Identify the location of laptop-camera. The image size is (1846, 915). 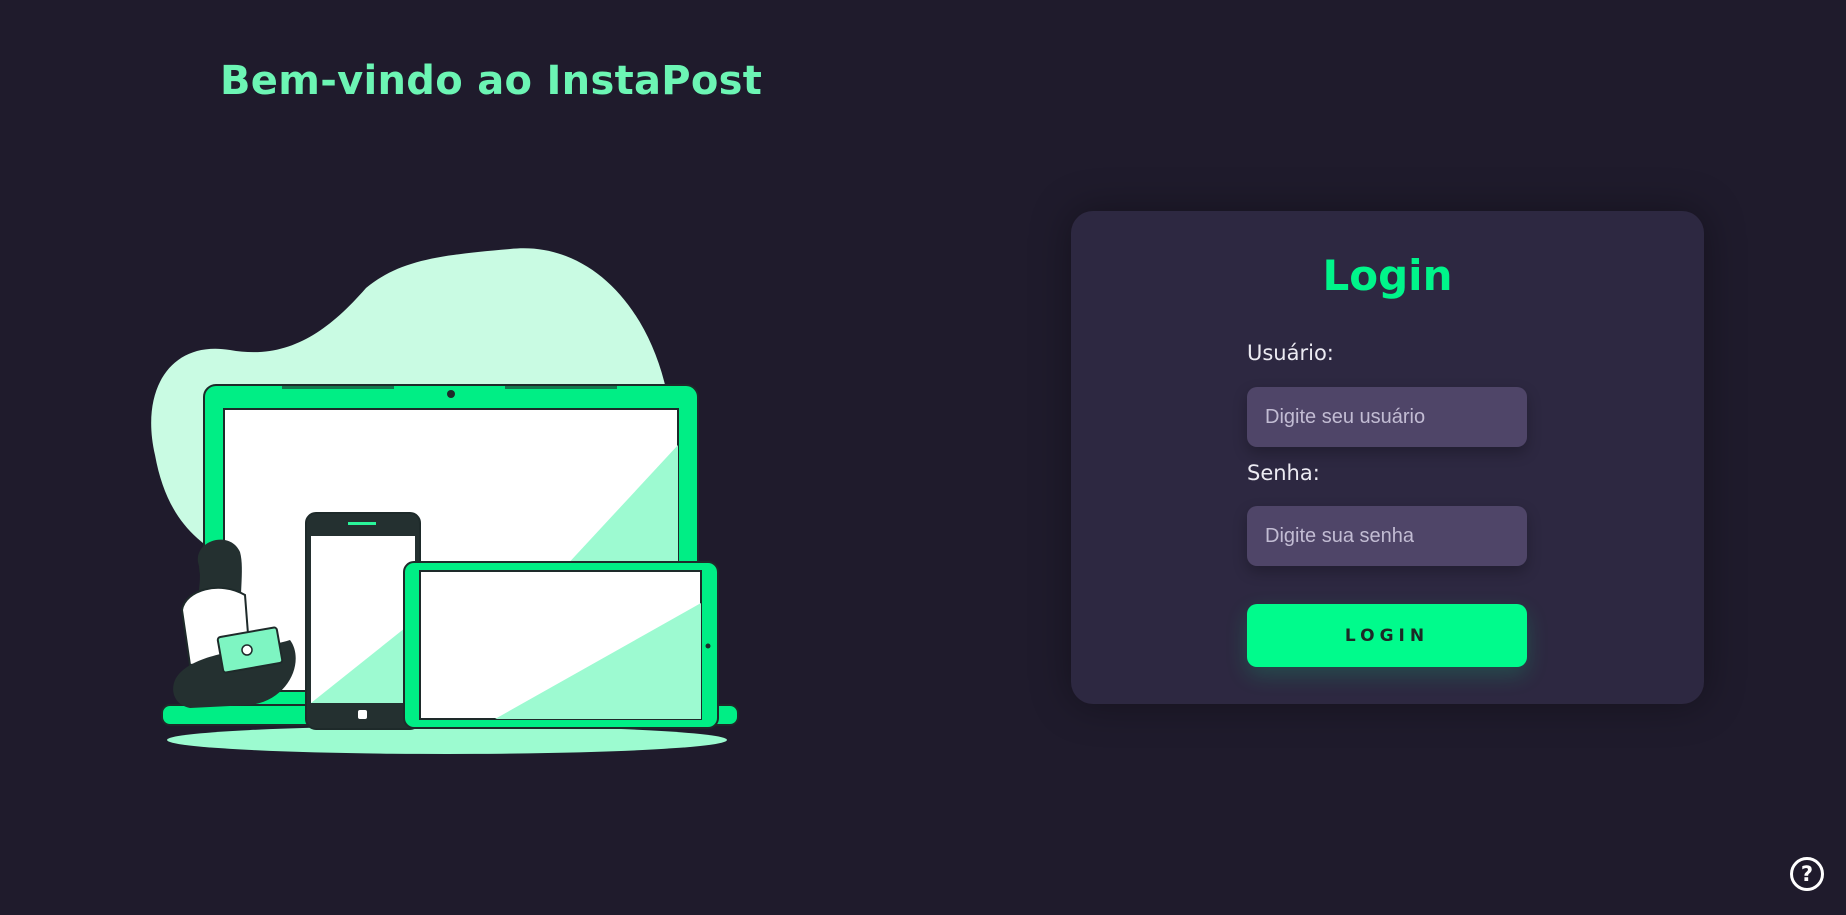
(451, 394).